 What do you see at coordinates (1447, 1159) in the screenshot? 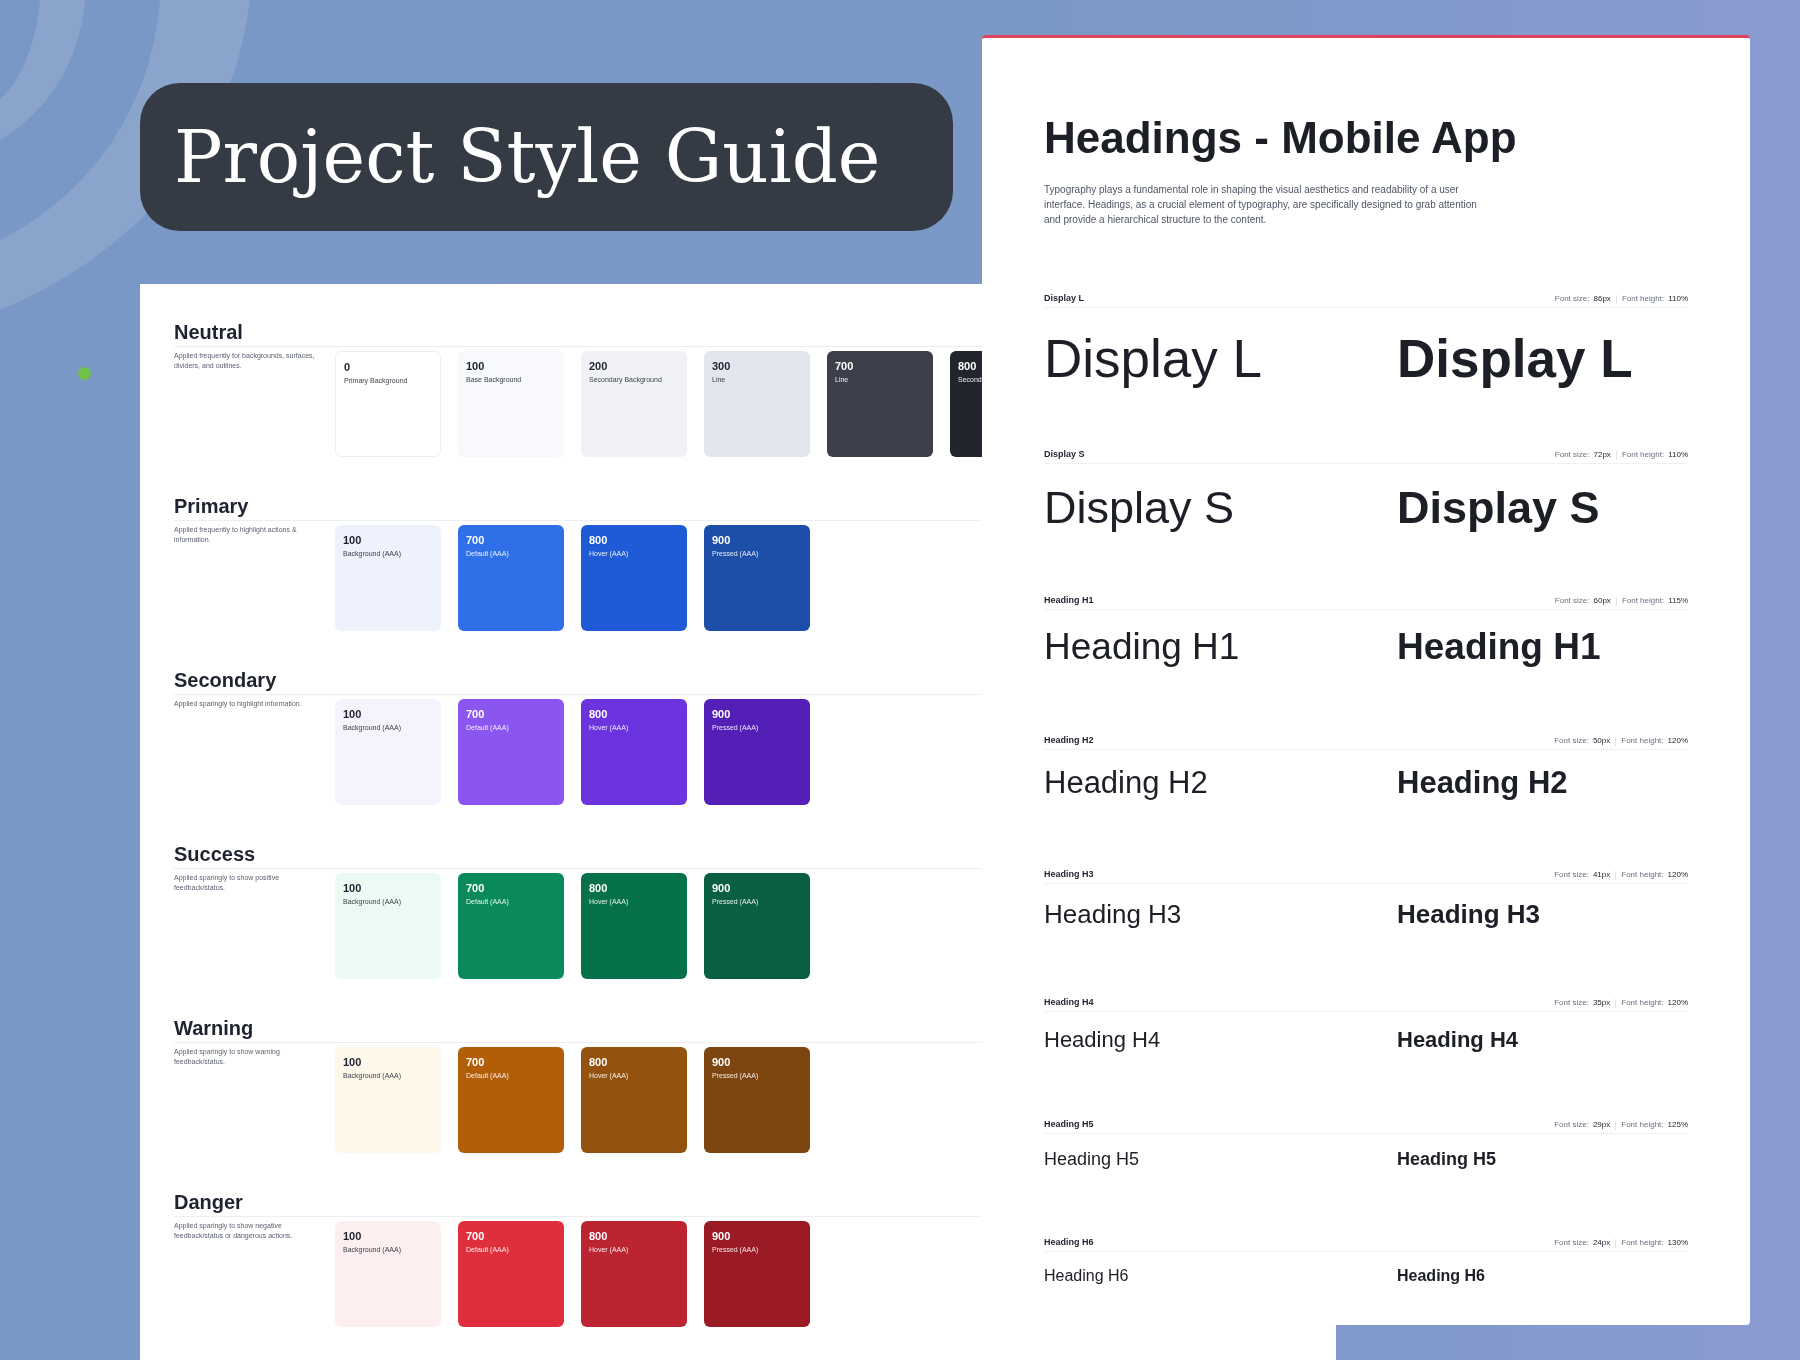
I see `bold-sample: Heading H5` at bounding box center [1447, 1159].